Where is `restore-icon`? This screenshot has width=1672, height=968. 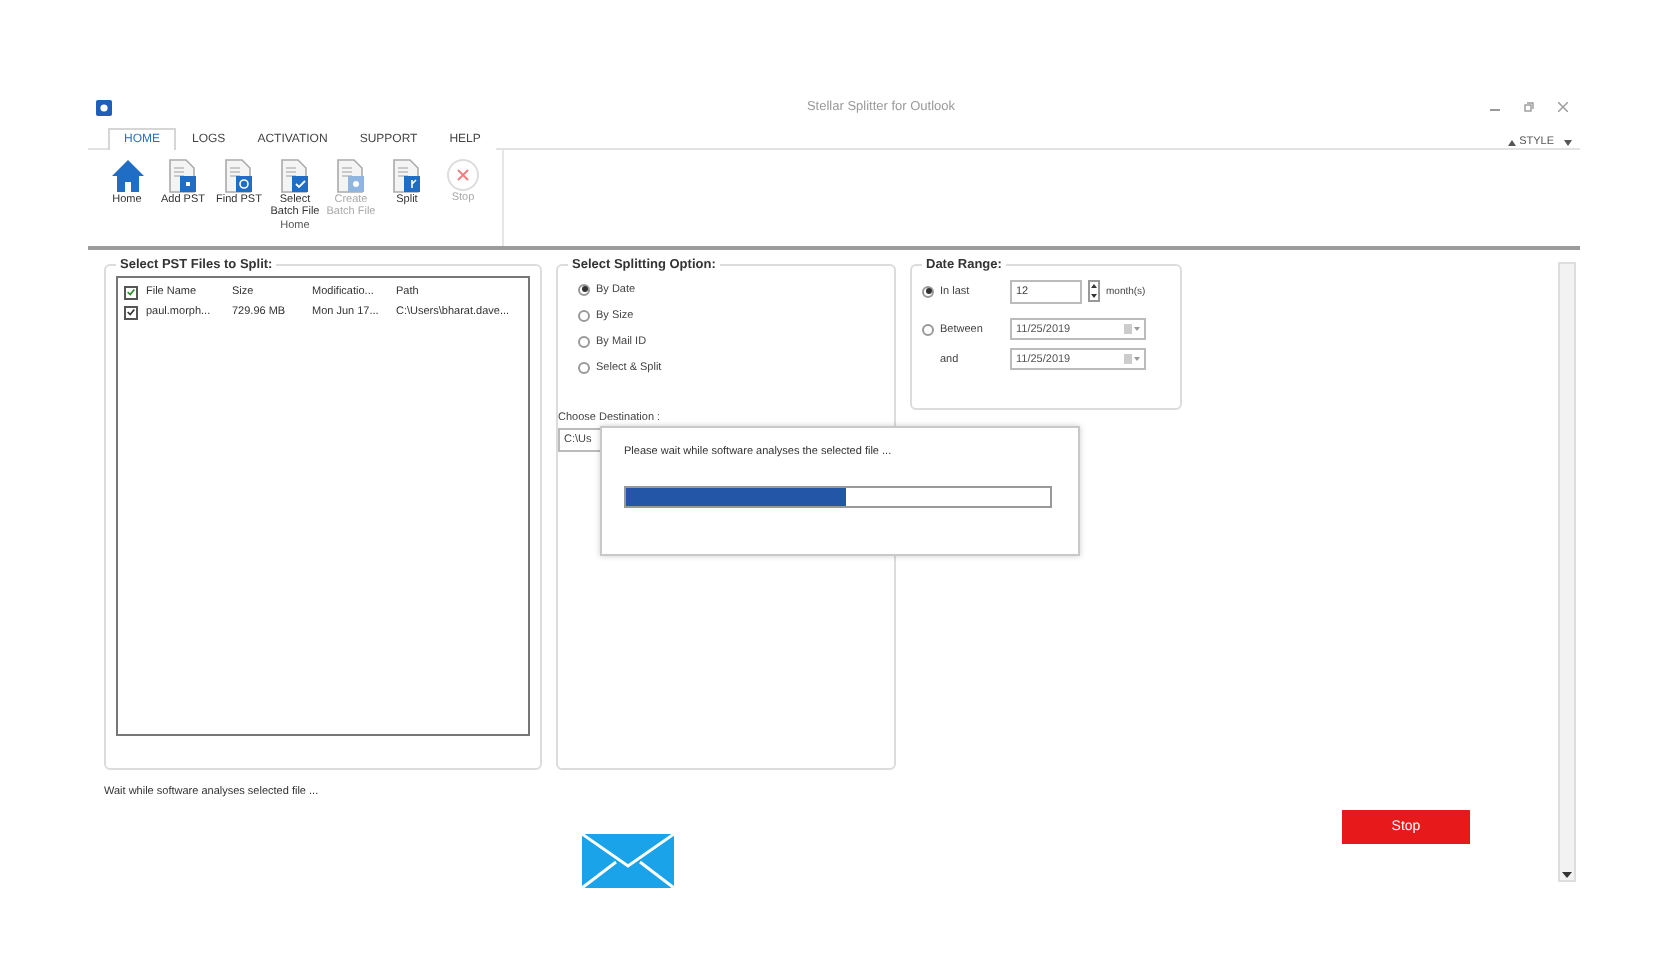
restore-icon is located at coordinates (1529, 107).